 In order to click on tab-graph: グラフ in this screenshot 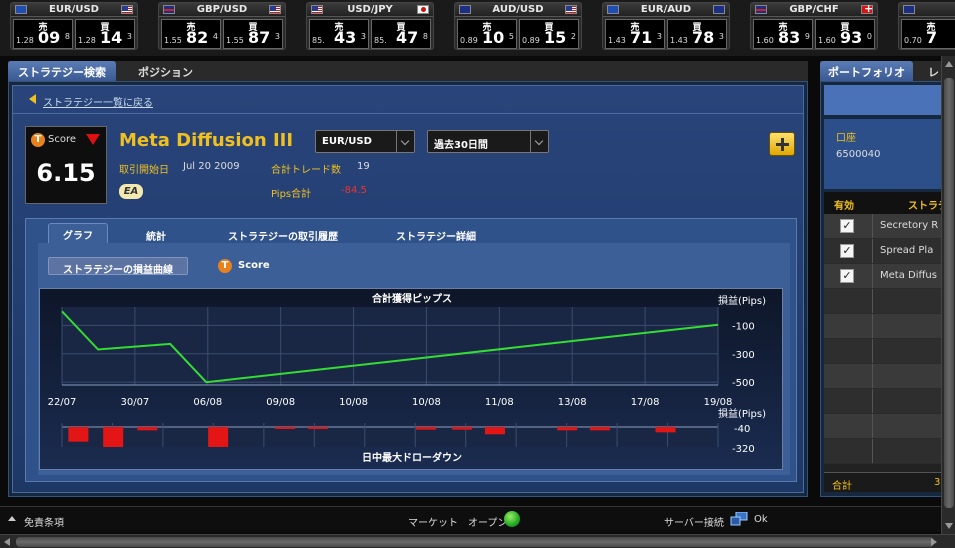, I will do `click(78, 233)`.